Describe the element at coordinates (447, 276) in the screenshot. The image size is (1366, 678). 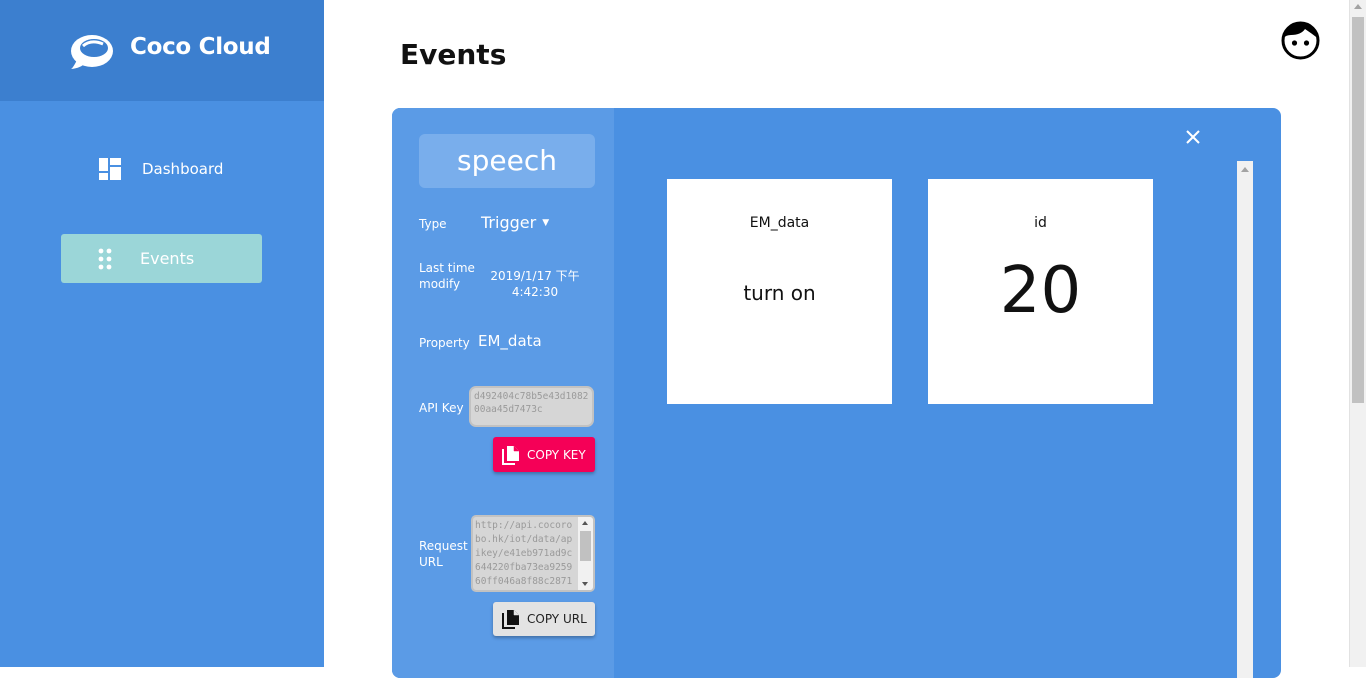
I see `last-modify-label: Last time modify` at that location.